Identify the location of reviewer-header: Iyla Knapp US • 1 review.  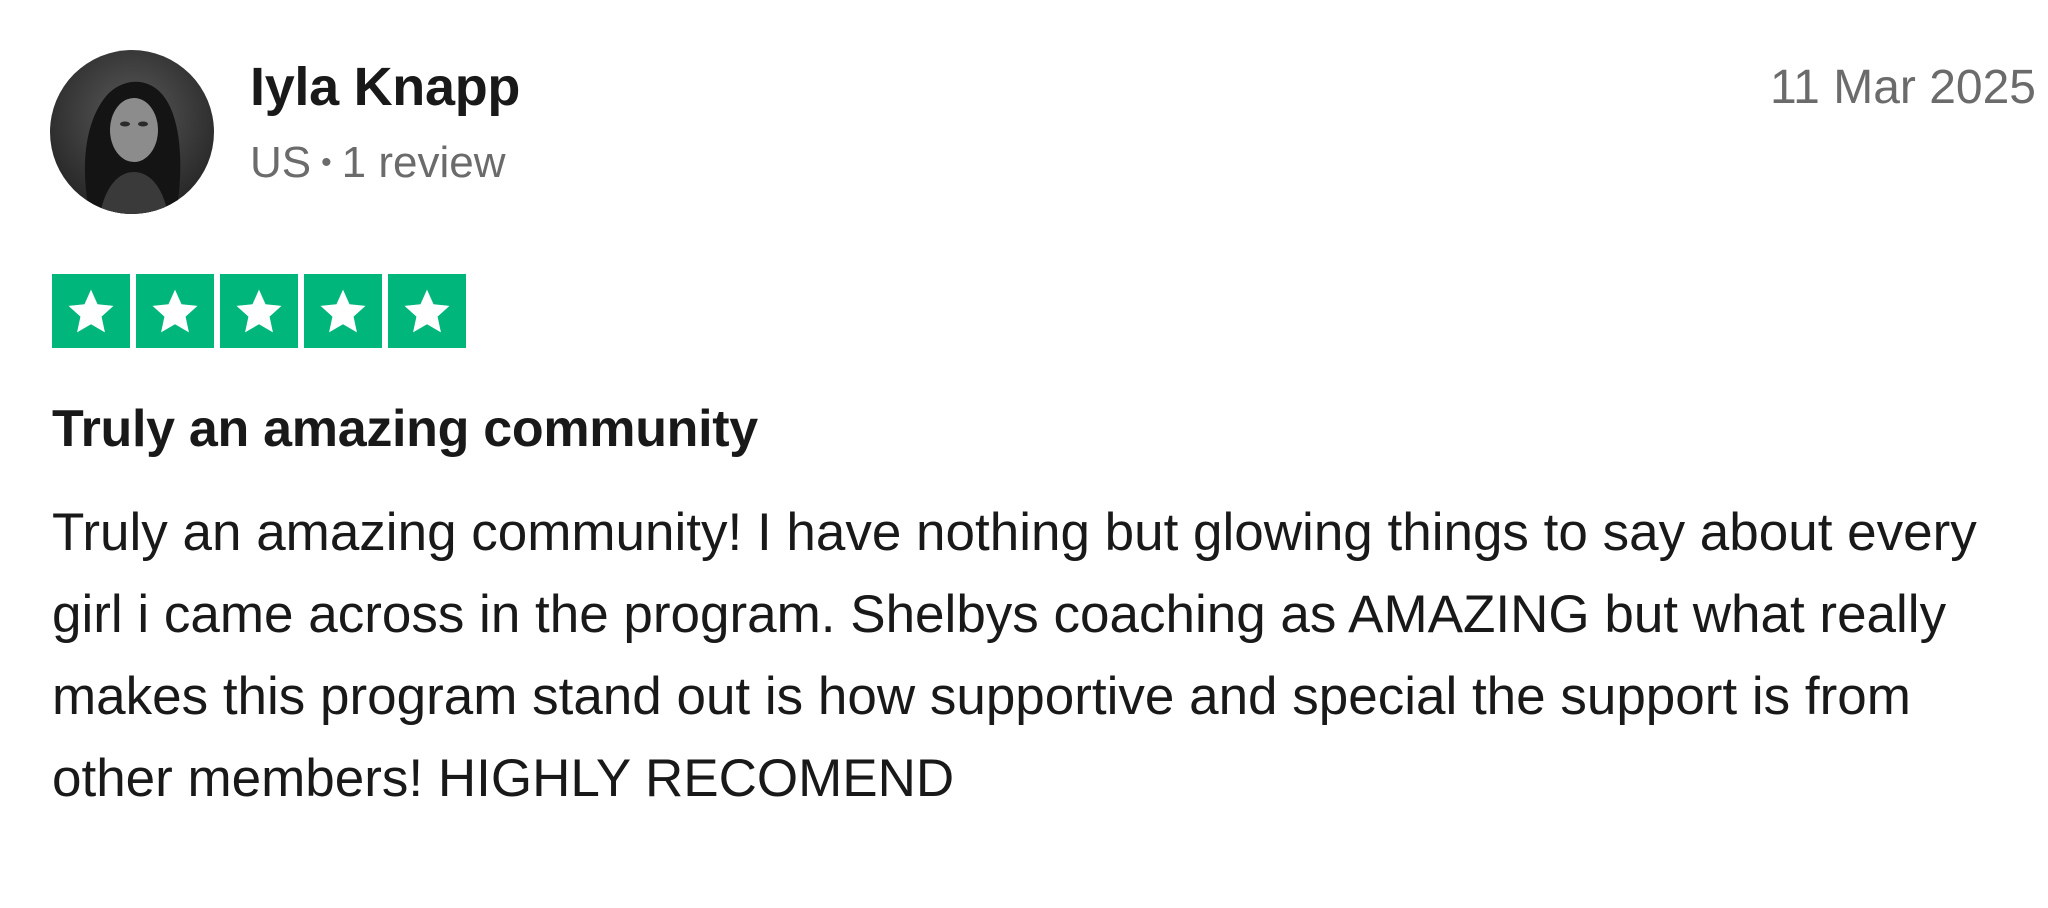
(285, 132).